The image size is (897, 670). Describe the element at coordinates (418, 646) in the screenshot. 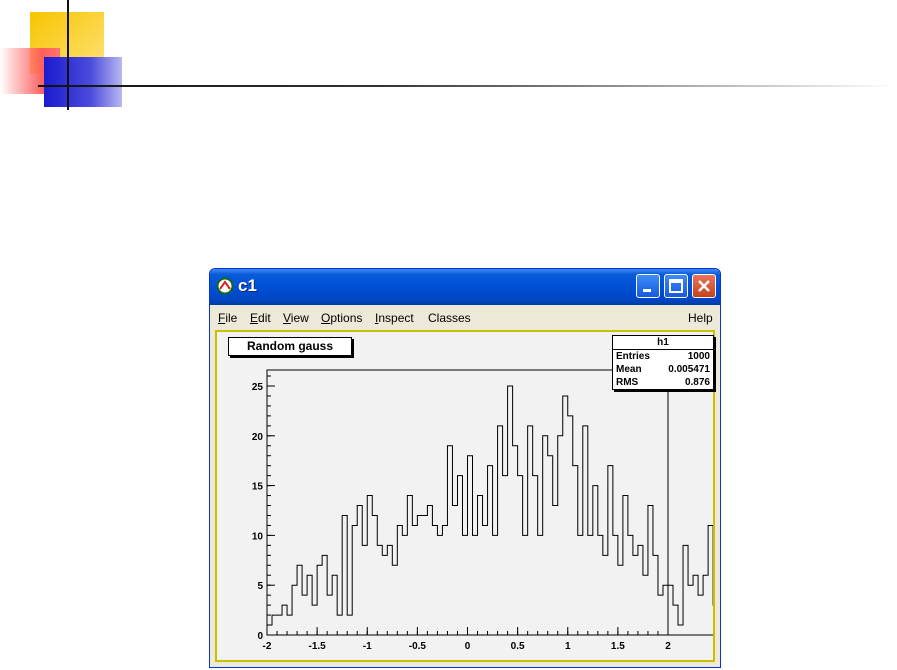

I see `x-tick-label: -0.5` at that location.